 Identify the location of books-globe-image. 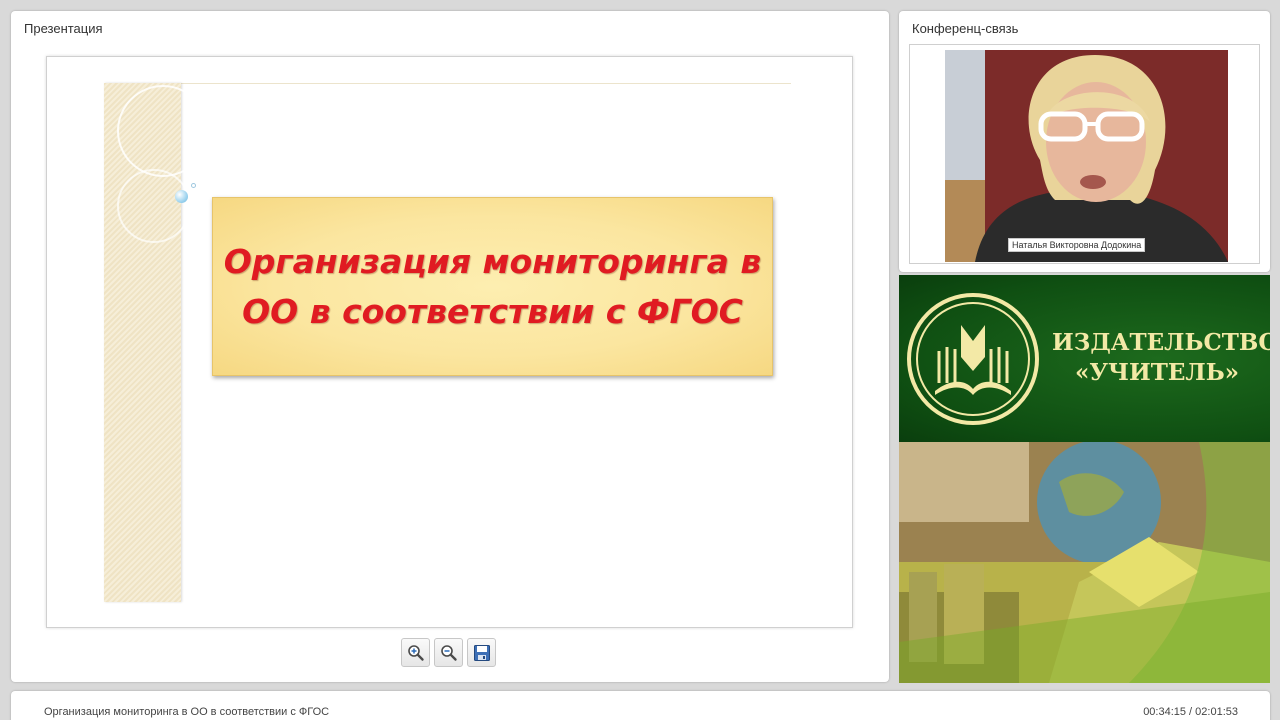
(1084, 561).